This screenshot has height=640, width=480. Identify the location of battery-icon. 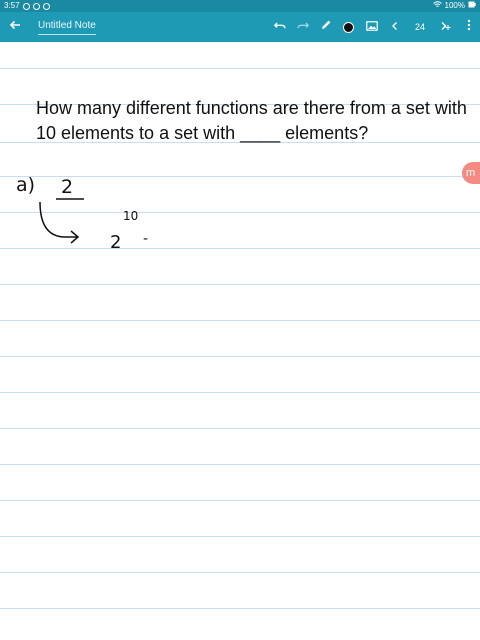
(472, 6).